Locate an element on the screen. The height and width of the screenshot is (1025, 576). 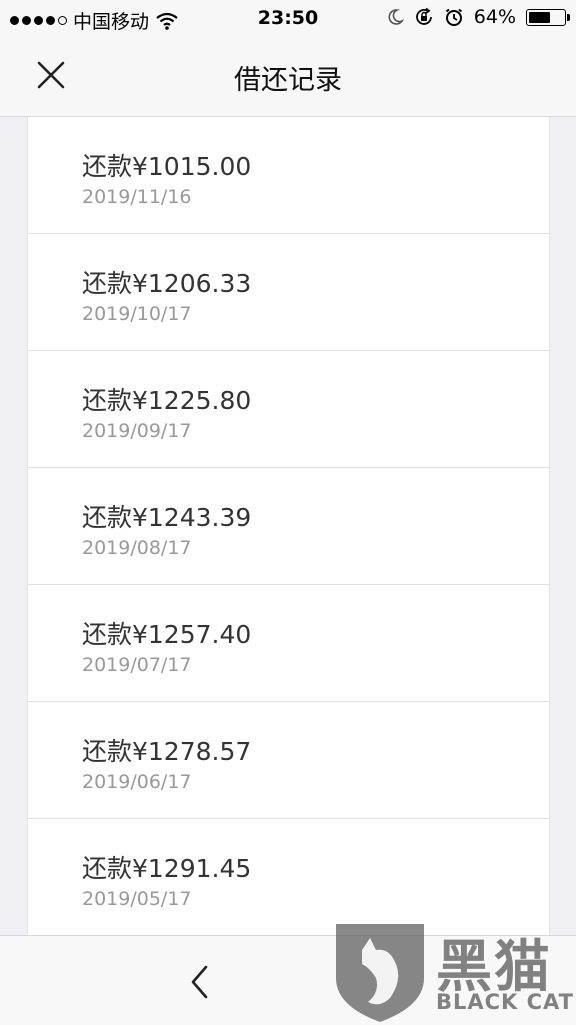
repayment-date: 2019/07/17 is located at coordinates (137, 665).